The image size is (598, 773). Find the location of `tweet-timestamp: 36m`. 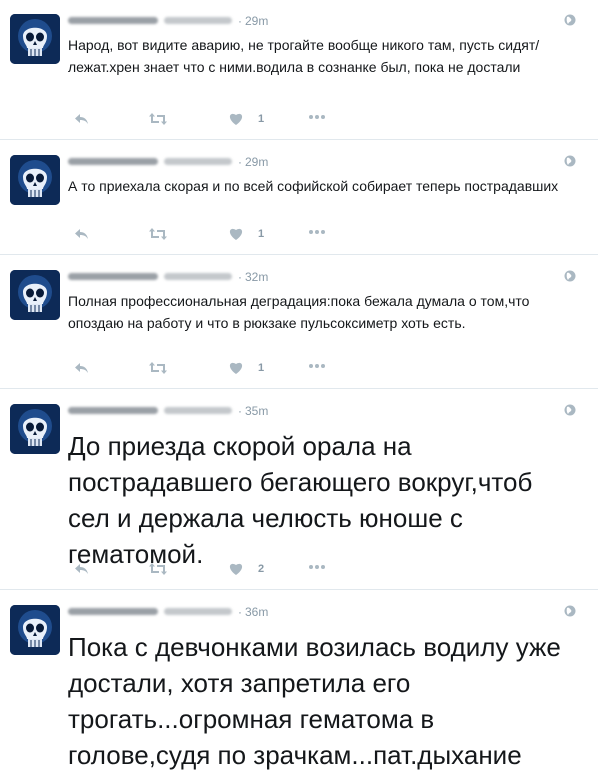

tweet-timestamp: 36m is located at coordinates (256, 612).